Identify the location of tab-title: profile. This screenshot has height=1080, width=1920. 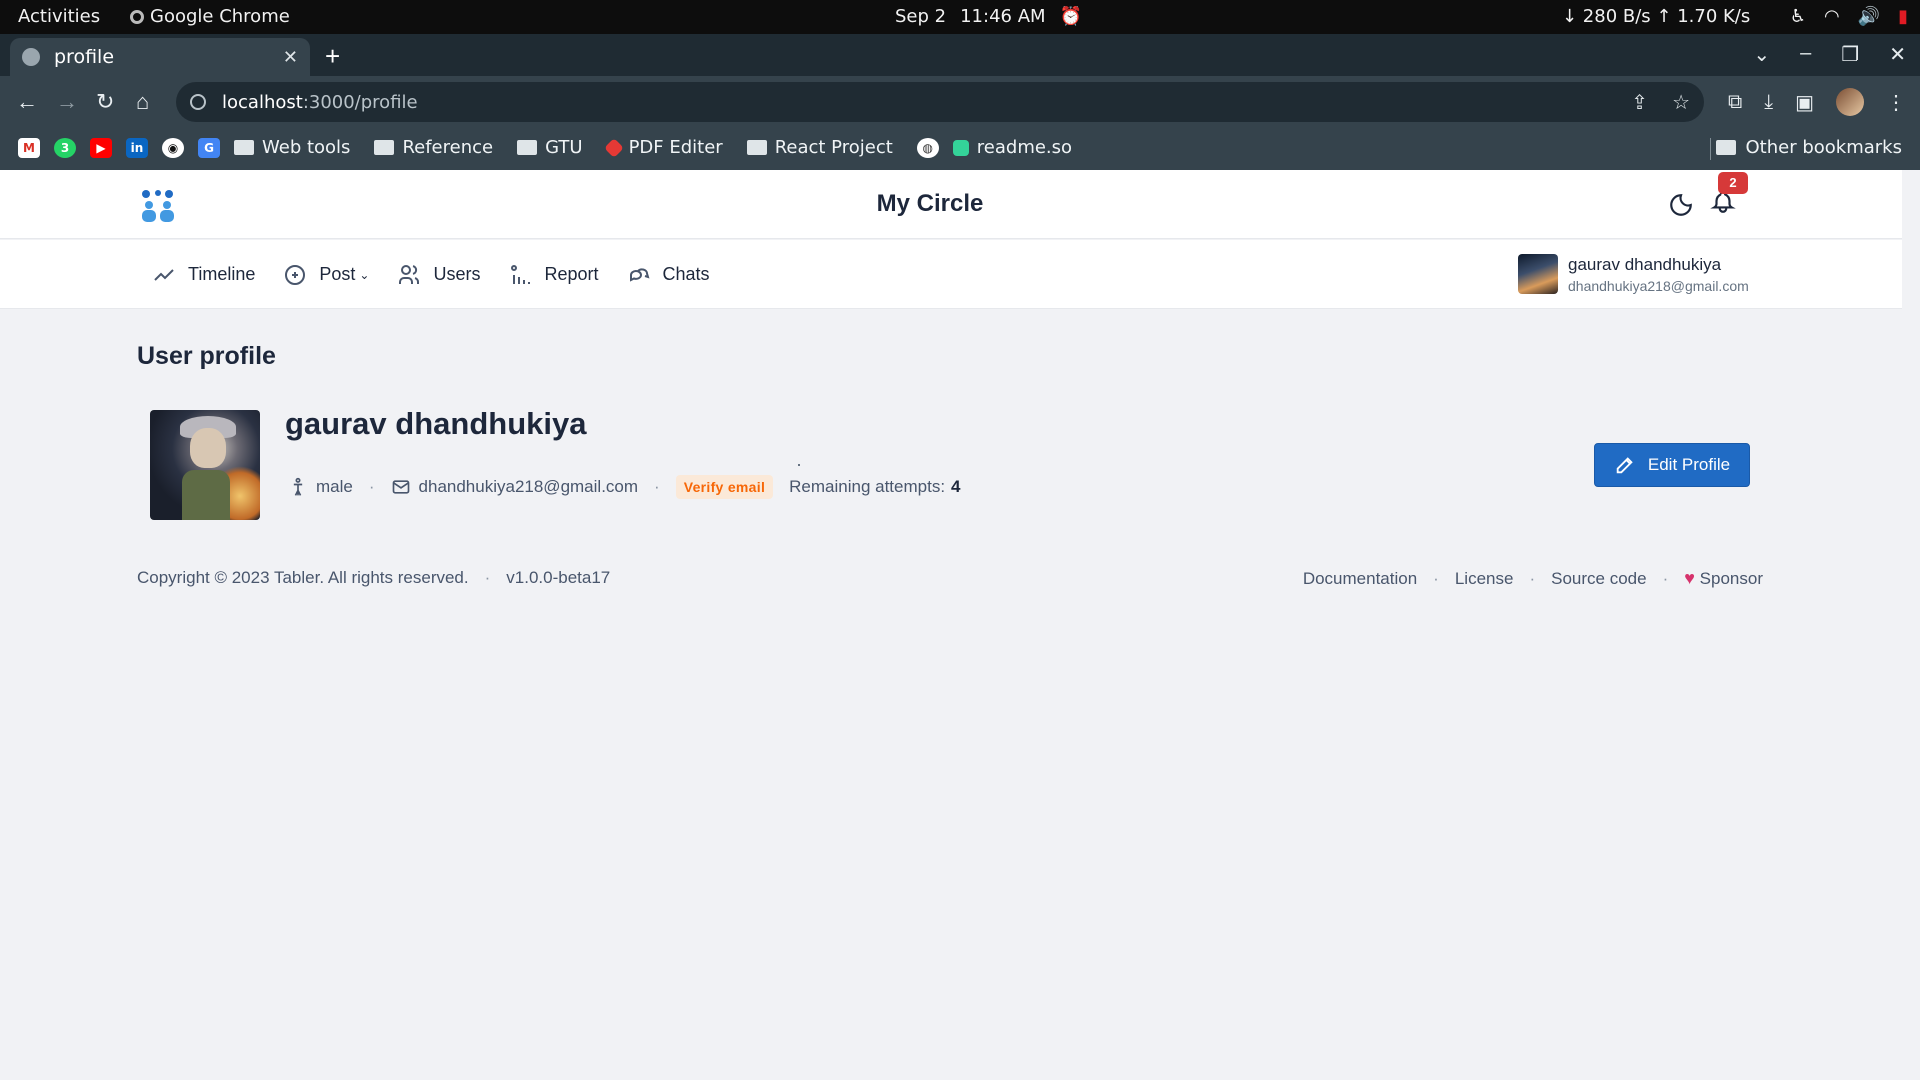
(84, 57).